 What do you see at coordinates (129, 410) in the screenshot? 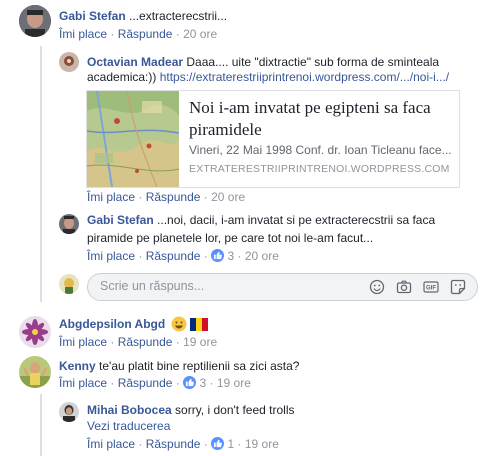
I see `comment-author: Mihai Bobocea` at bounding box center [129, 410].